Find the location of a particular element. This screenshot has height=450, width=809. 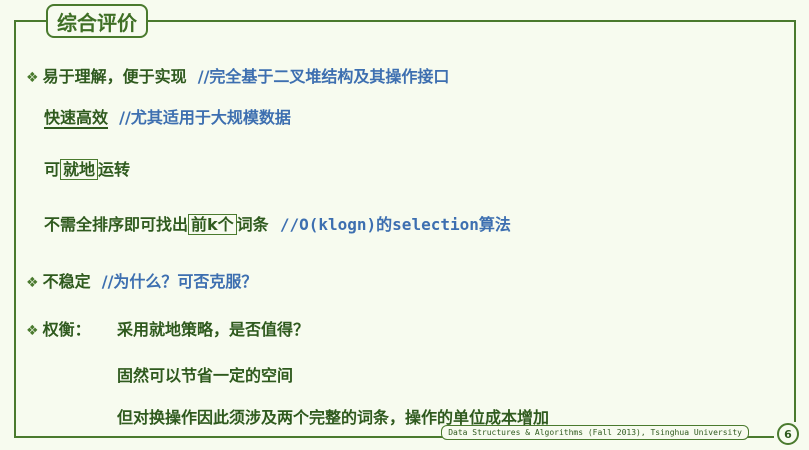

item-inplace: 可就地 运转 is located at coordinates (87, 169).